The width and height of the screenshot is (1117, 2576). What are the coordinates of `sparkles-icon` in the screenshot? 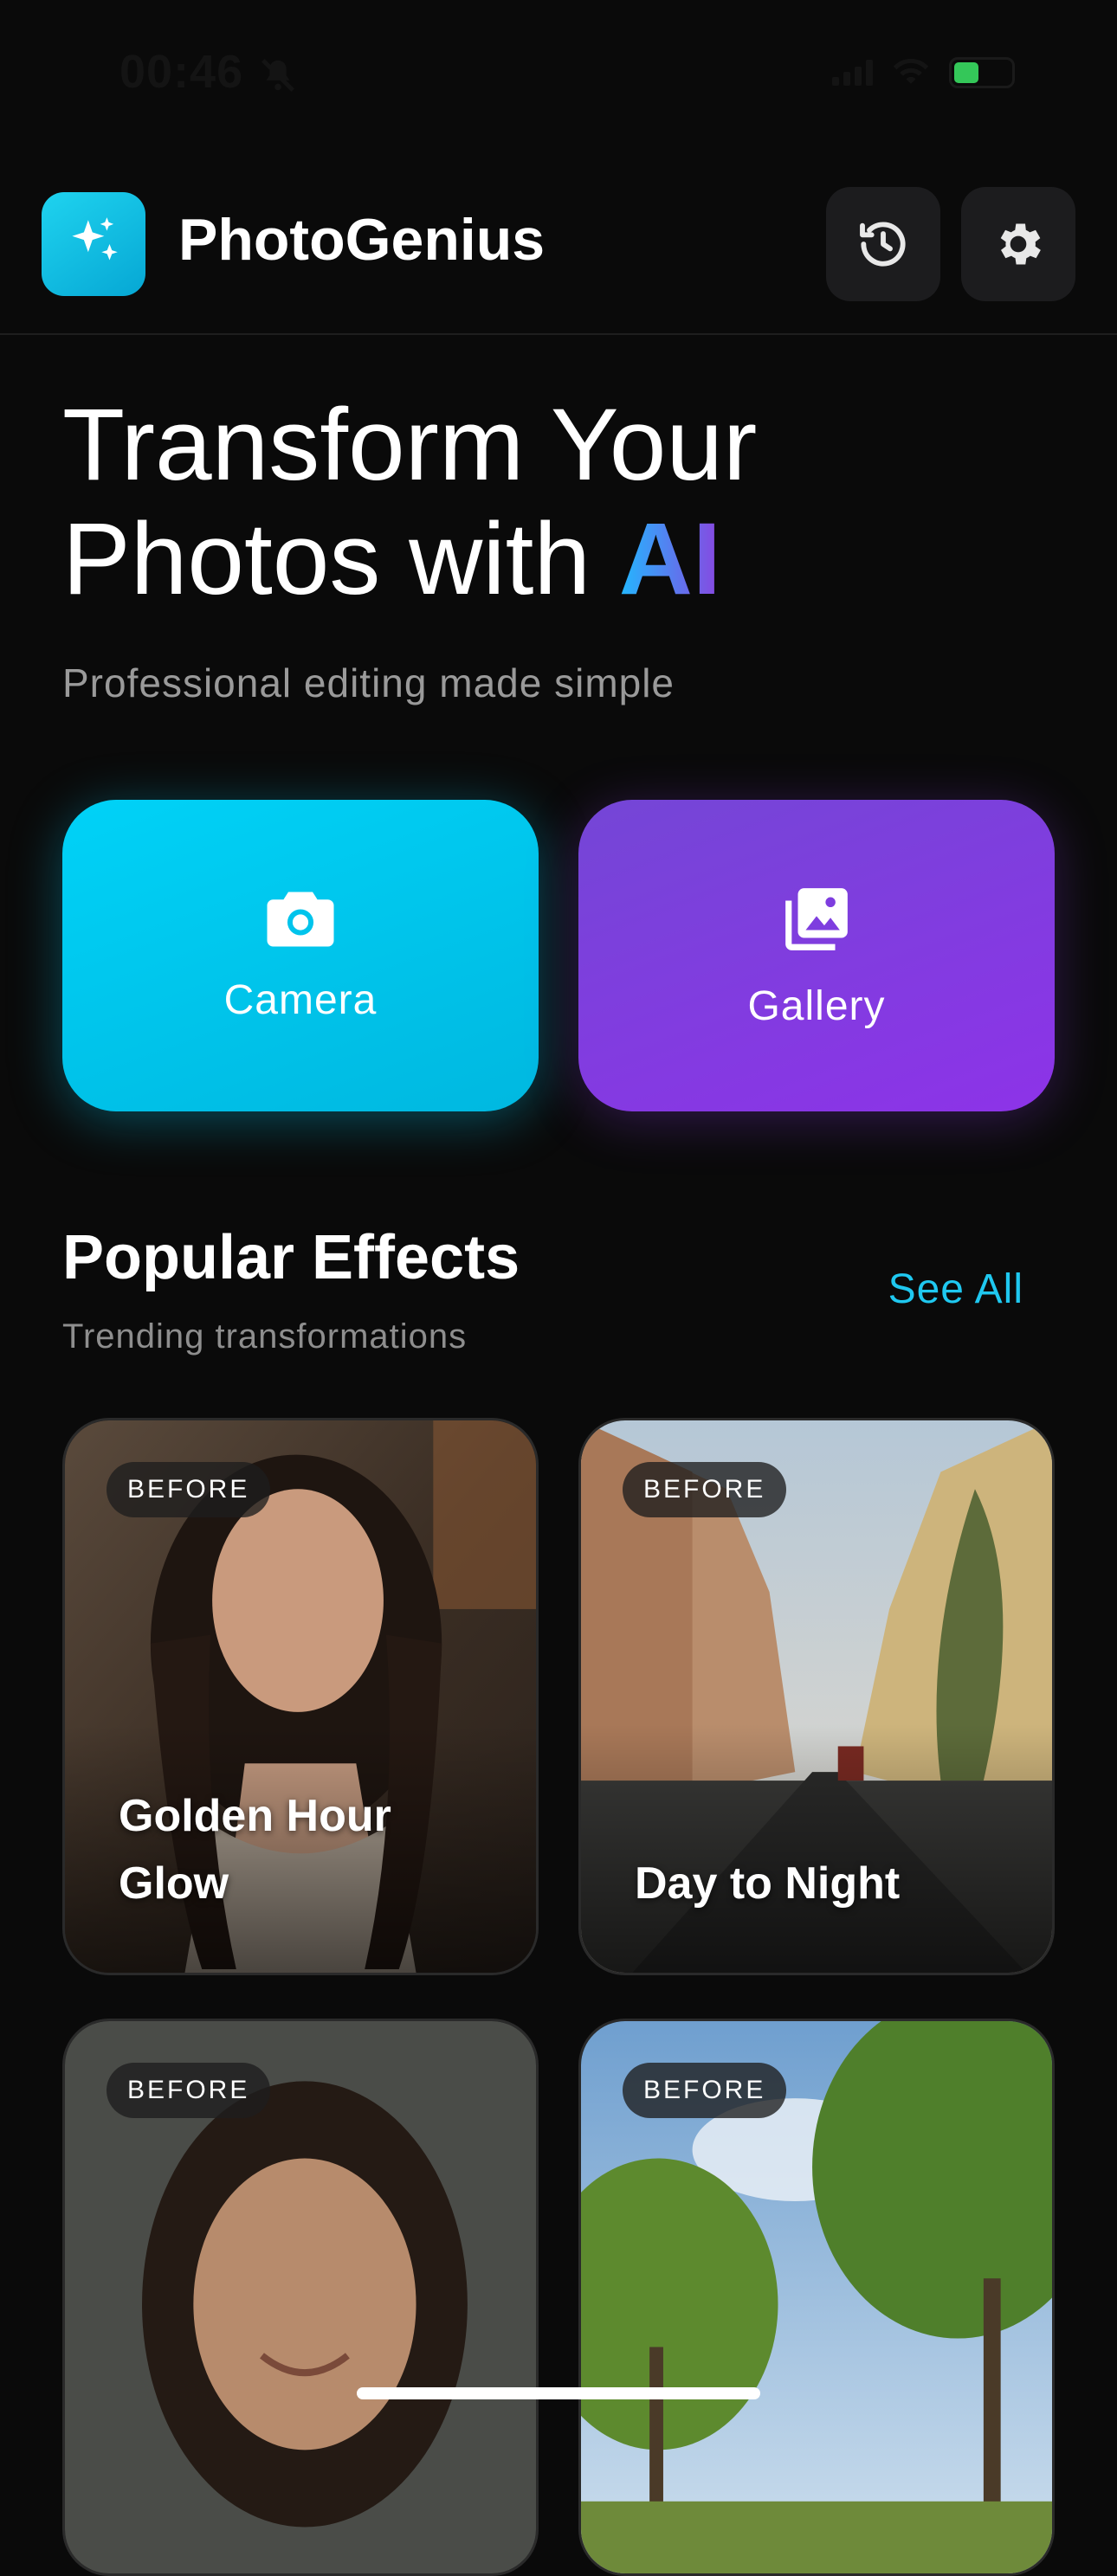 It's located at (95, 239).